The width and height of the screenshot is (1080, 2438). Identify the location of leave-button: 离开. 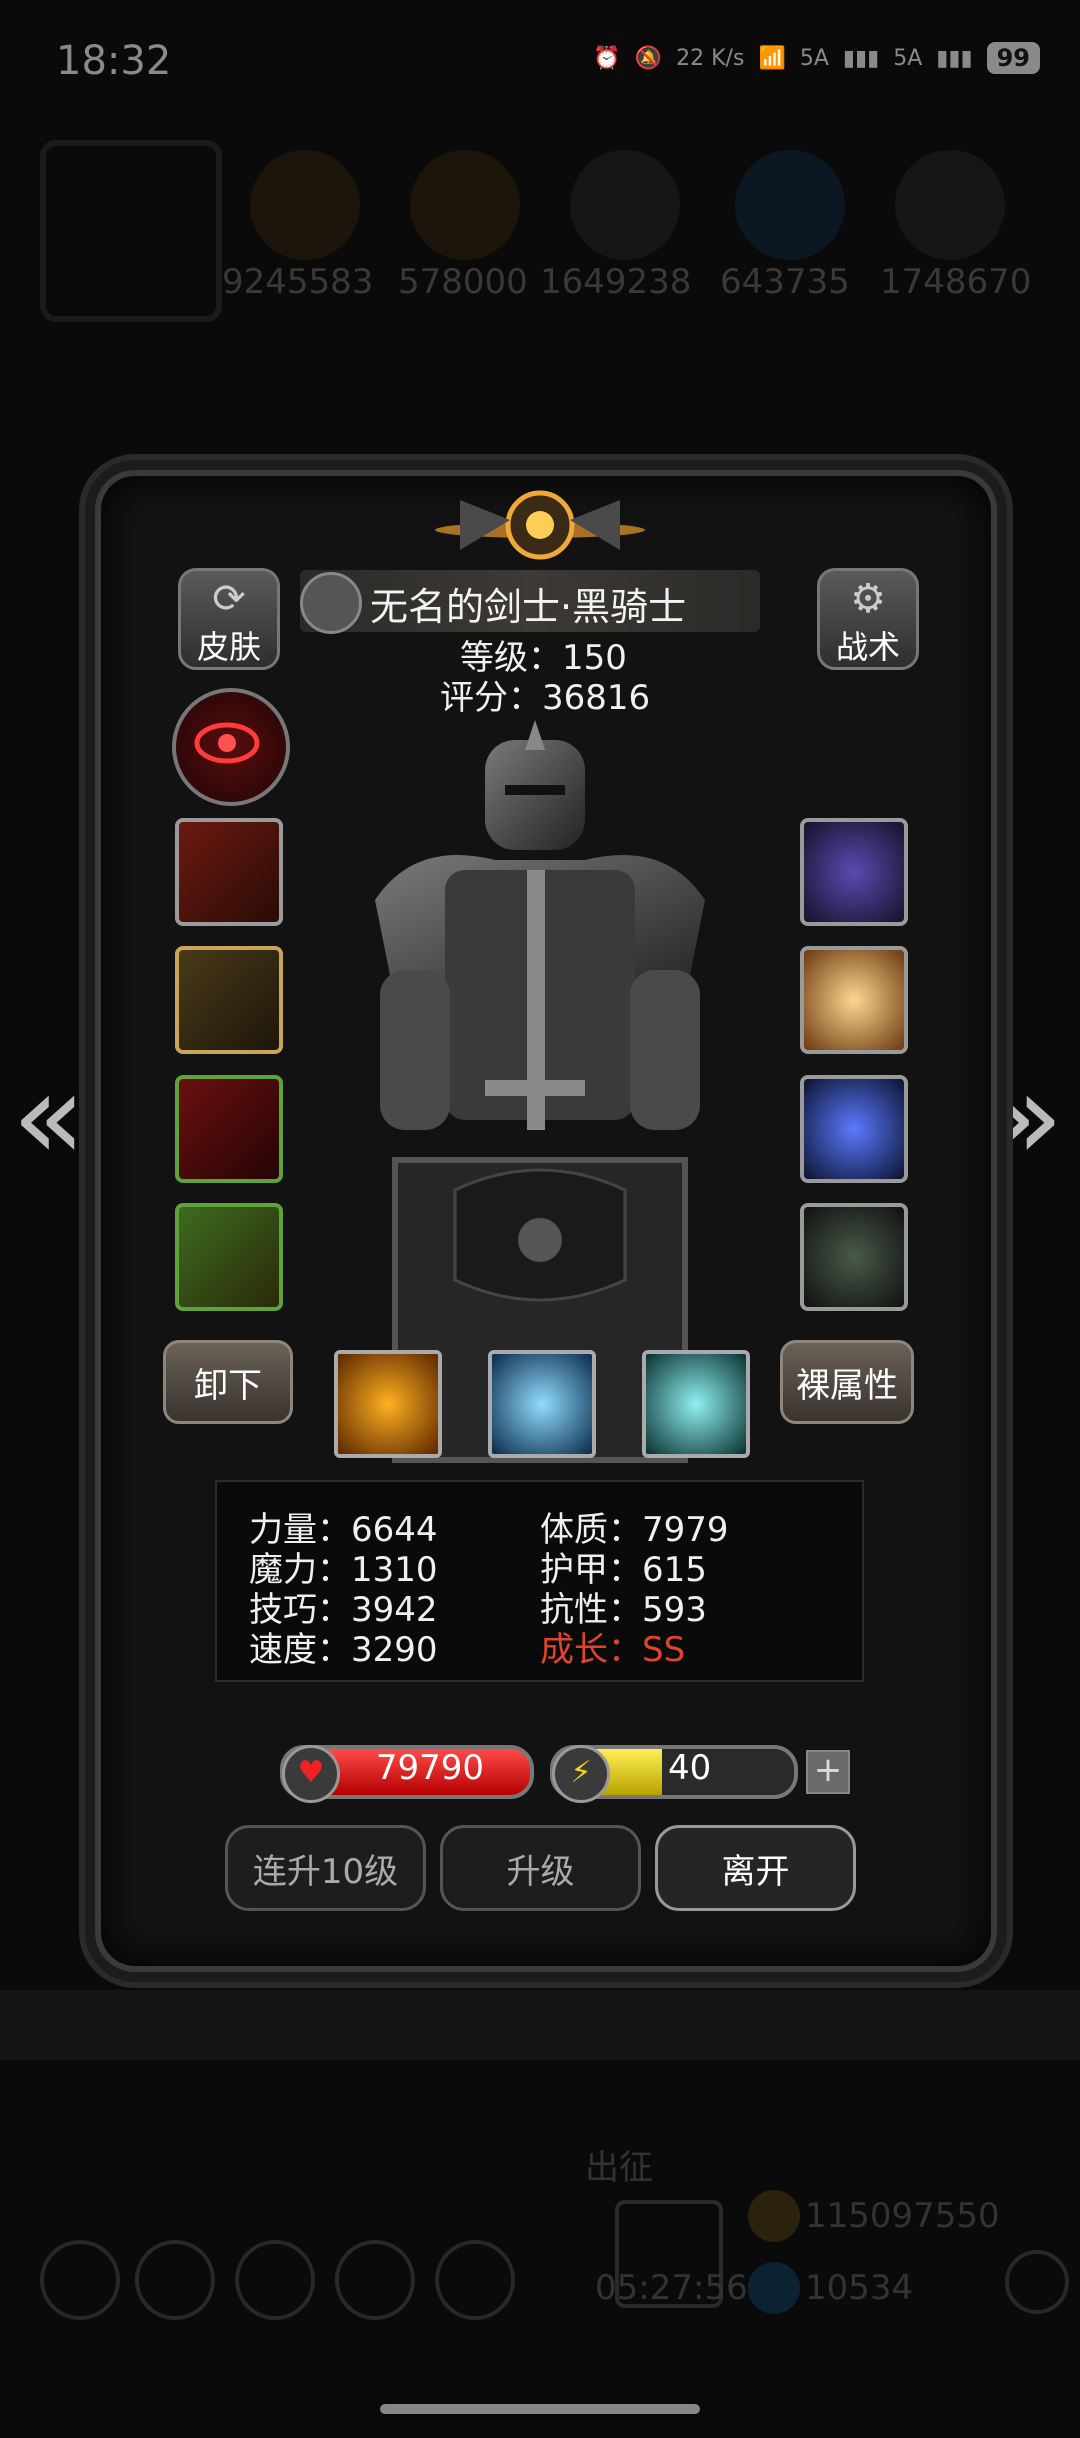
(755, 1868).